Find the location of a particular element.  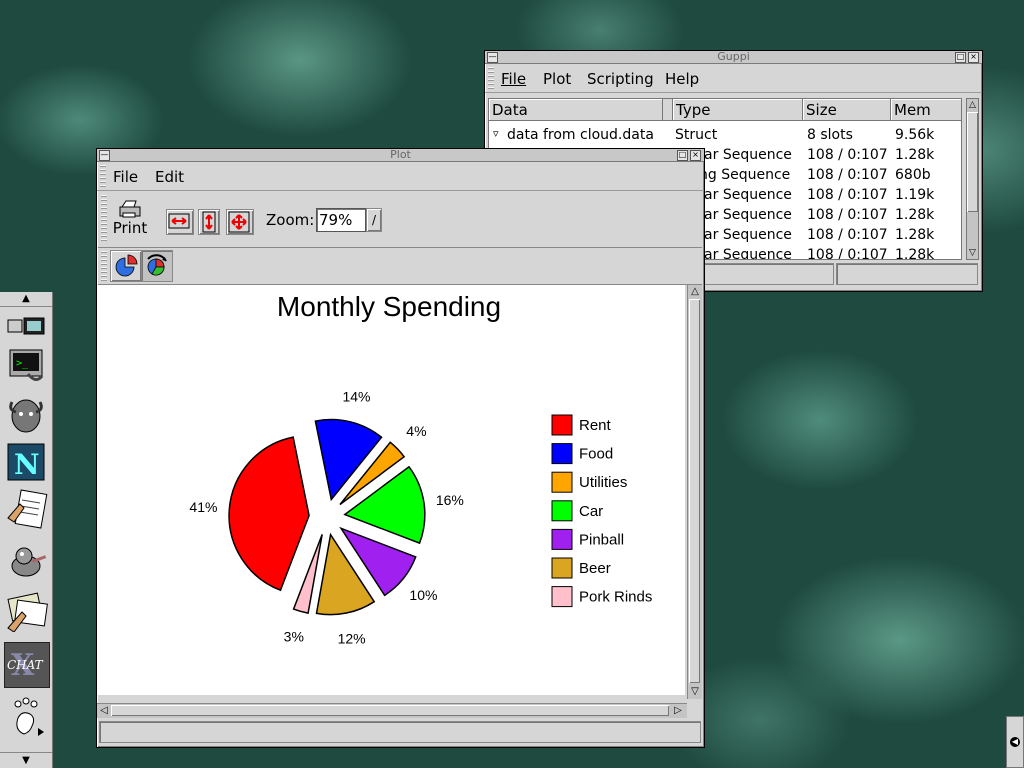

fit-both-button is located at coordinates (240, 222).